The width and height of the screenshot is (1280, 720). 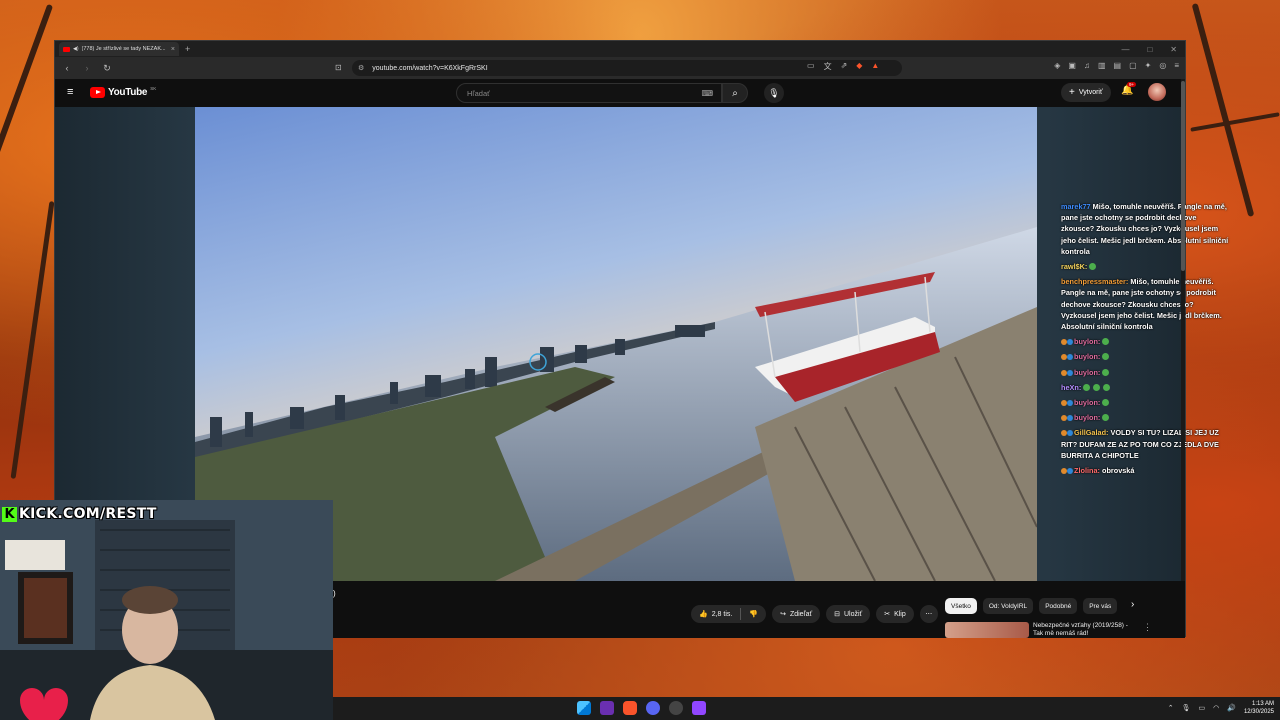 I want to click on create-button: + Vytvoriť, so click(x=1086, y=92).